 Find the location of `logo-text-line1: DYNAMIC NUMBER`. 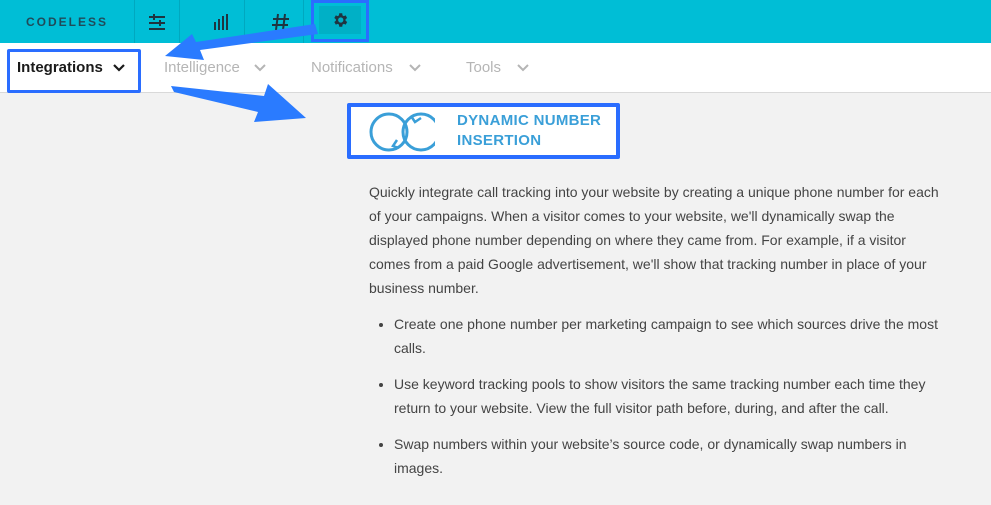

logo-text-line1: DYNAMIC NUMBER is located at coordinates (529, 120).